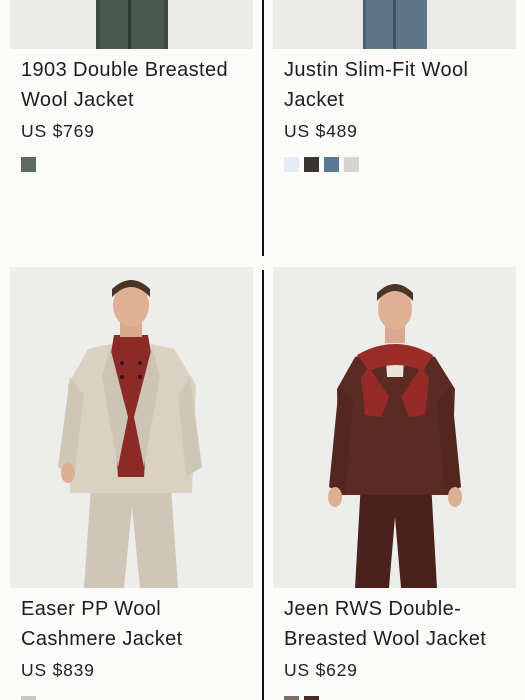 The width and height of the screenshot is (525, 700). What do you see at coordinates (58, 670) in the screenshot?
I see `product-price: US $839` at bounding box center [58, 670].